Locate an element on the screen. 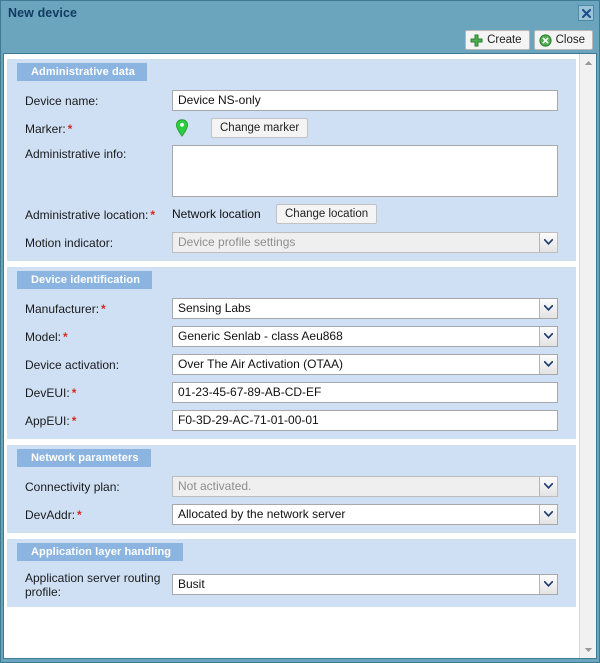 The image size is (600, 663). scroll-up-arrow-icon is located at coordinates (588, 62).